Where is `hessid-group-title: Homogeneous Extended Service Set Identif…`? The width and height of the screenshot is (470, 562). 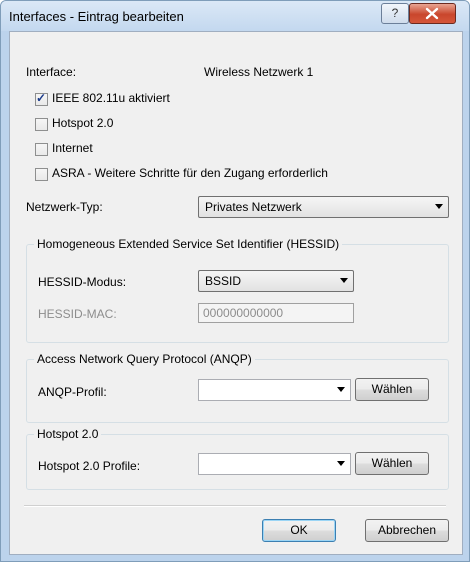
hessid-group-title: Homogeneous Extended Service Set Identif… is located at coordinates (188, 244).